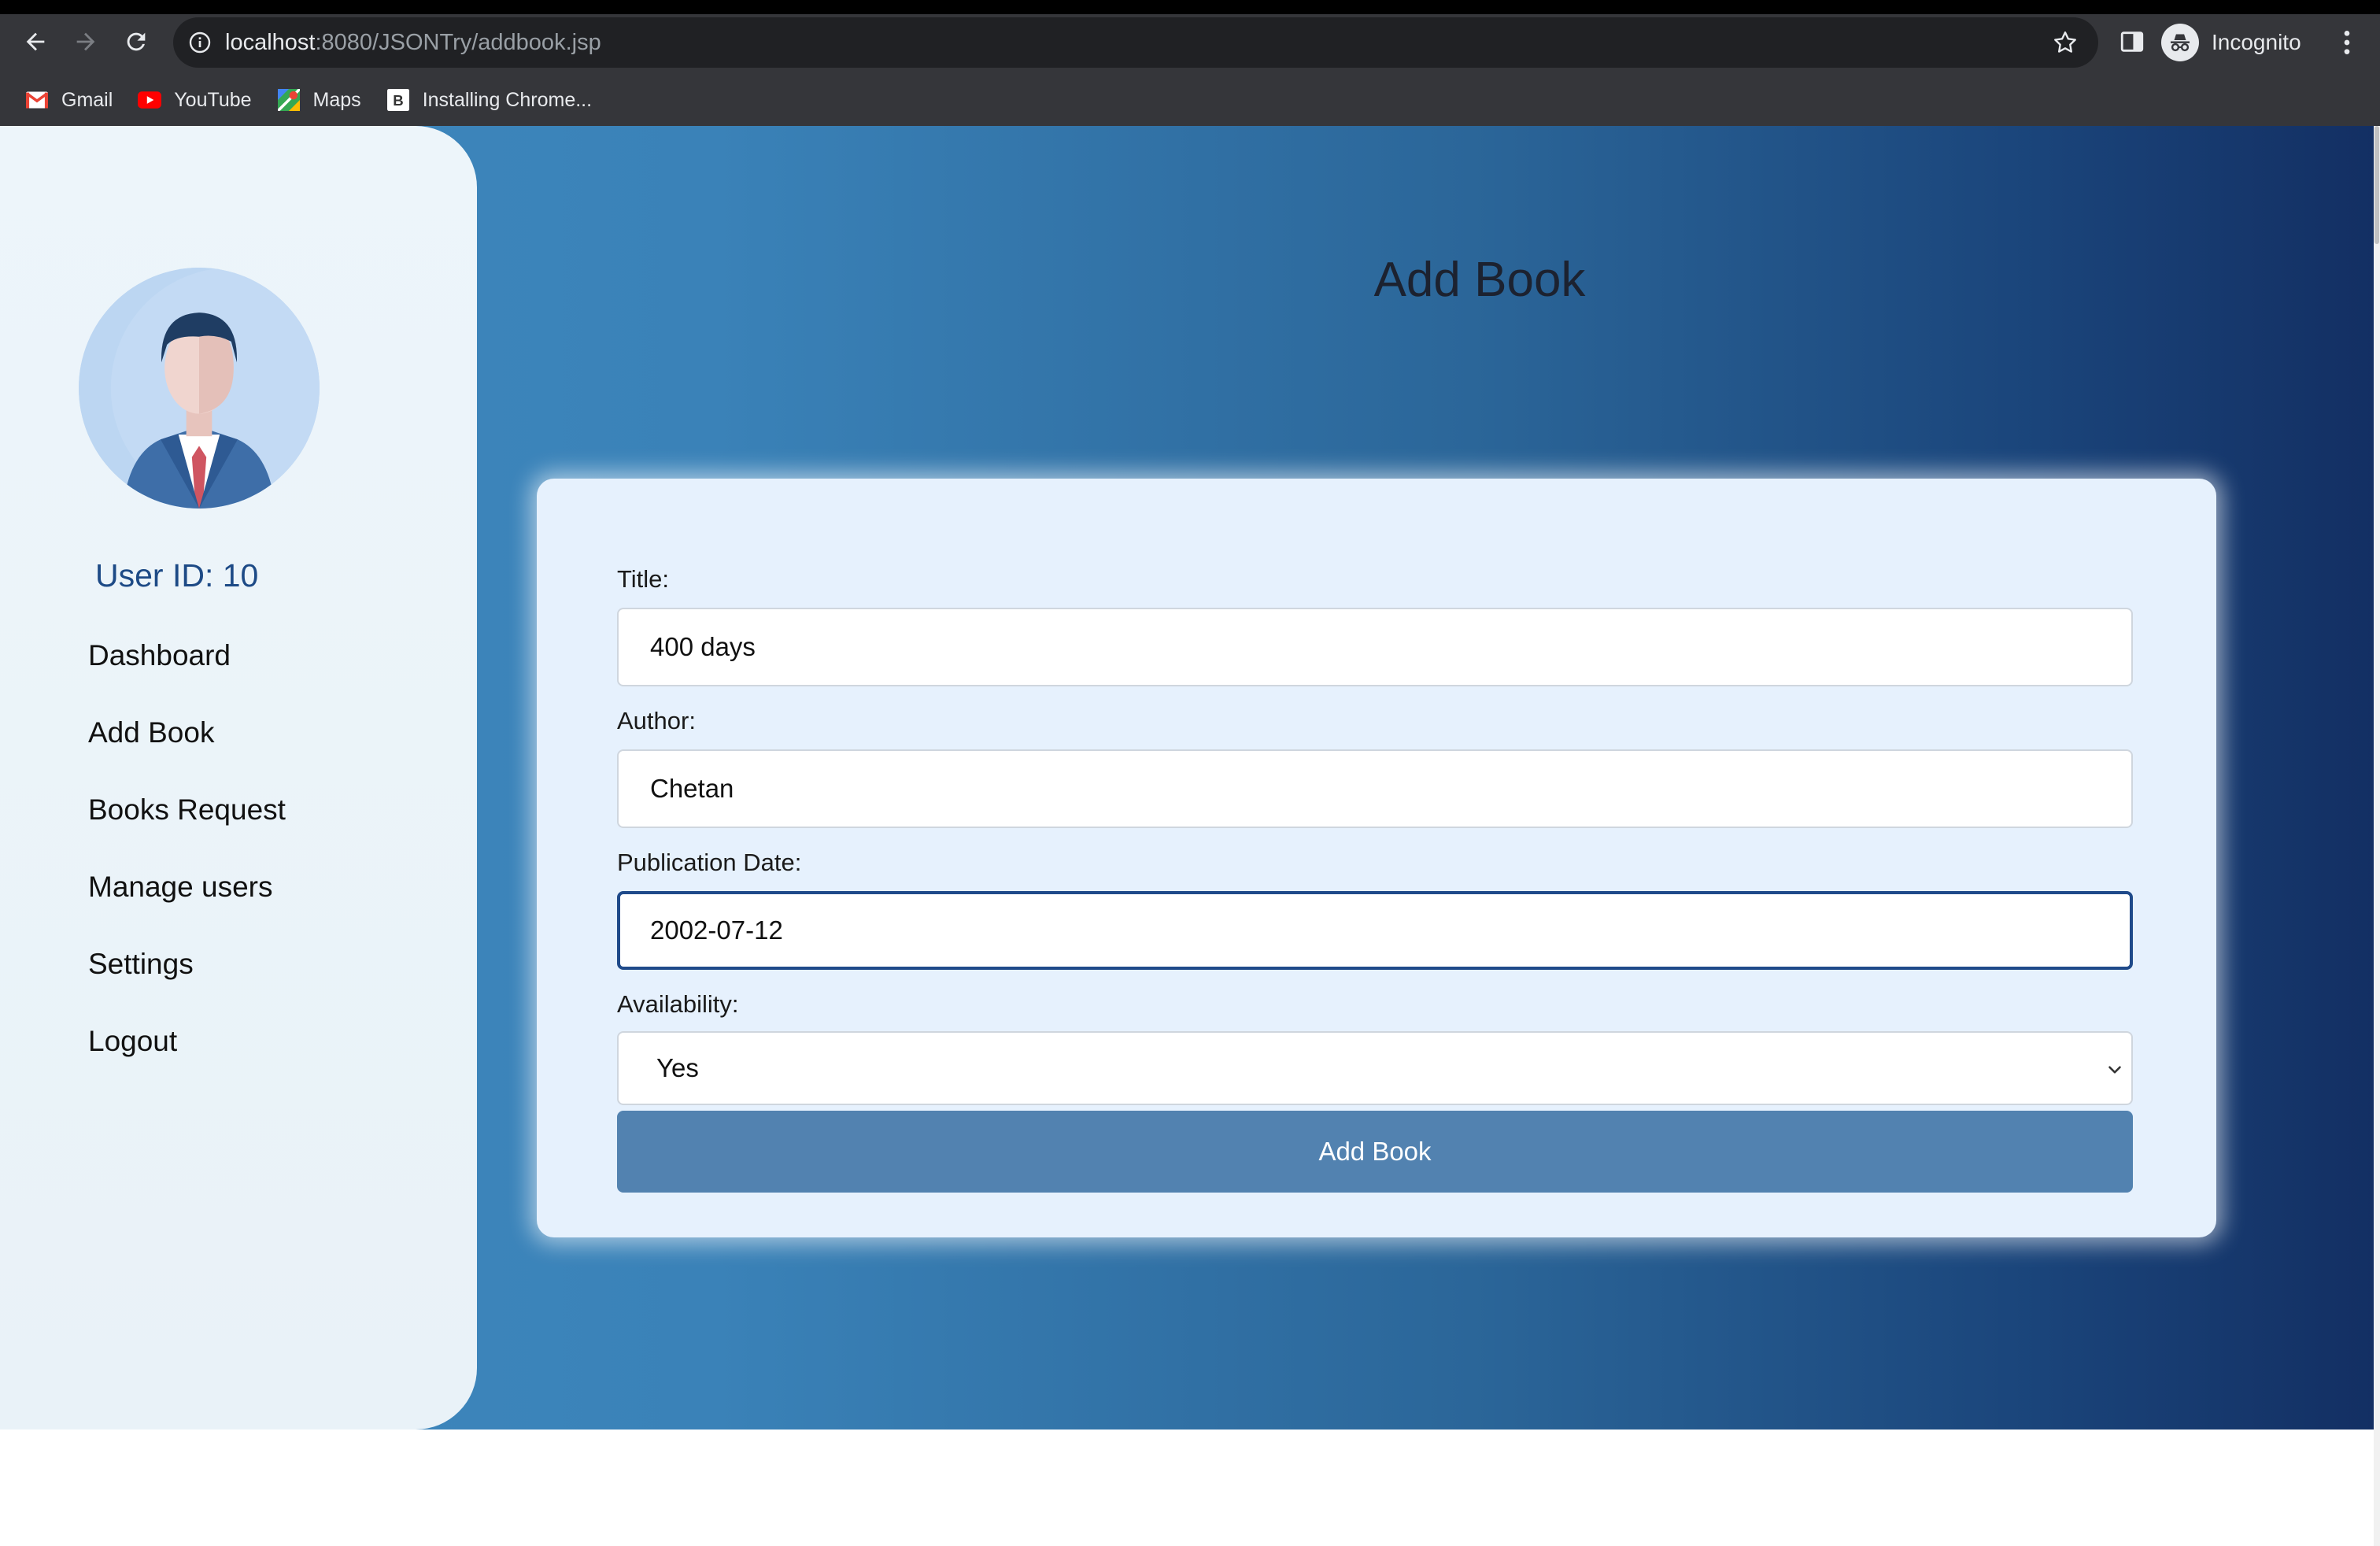 This screenshot has width=2380, height=1546. What do you see at coordinates (677, 1067) in the screenshot?
I see `availability-selected-value: Yes` at bounding box center [677, 1067].